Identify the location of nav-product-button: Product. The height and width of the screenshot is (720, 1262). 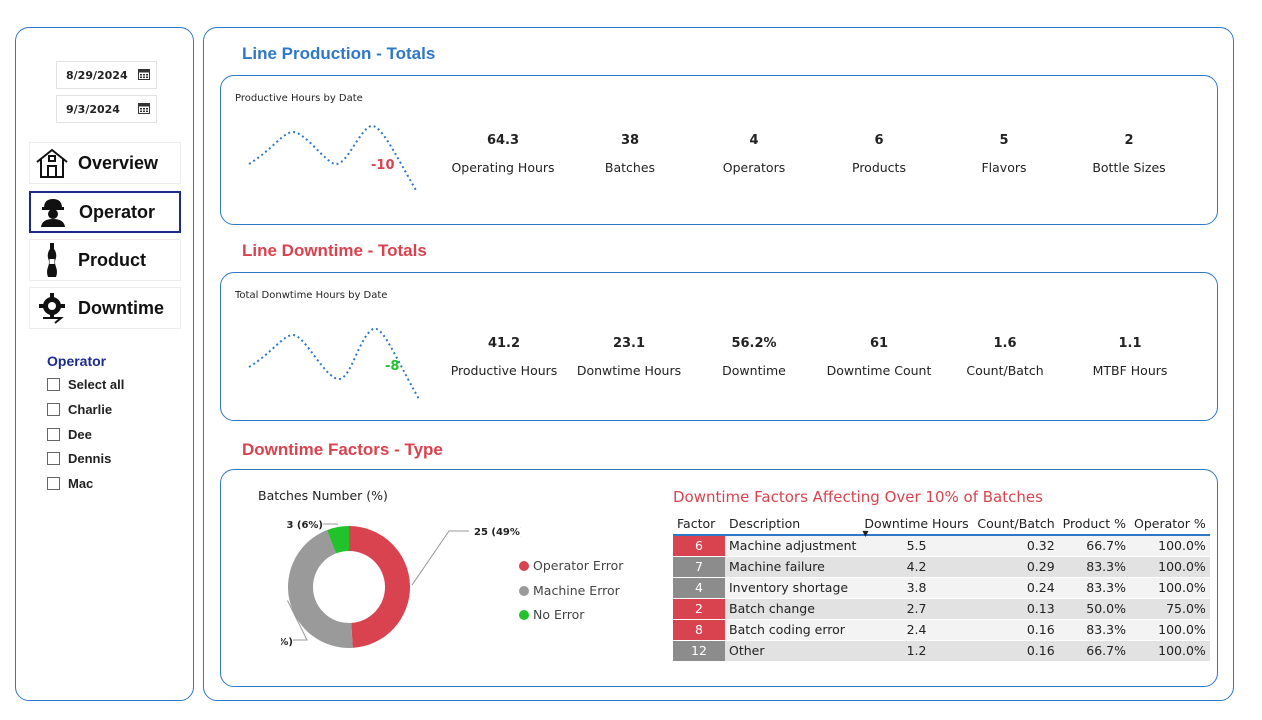
(105, 260).